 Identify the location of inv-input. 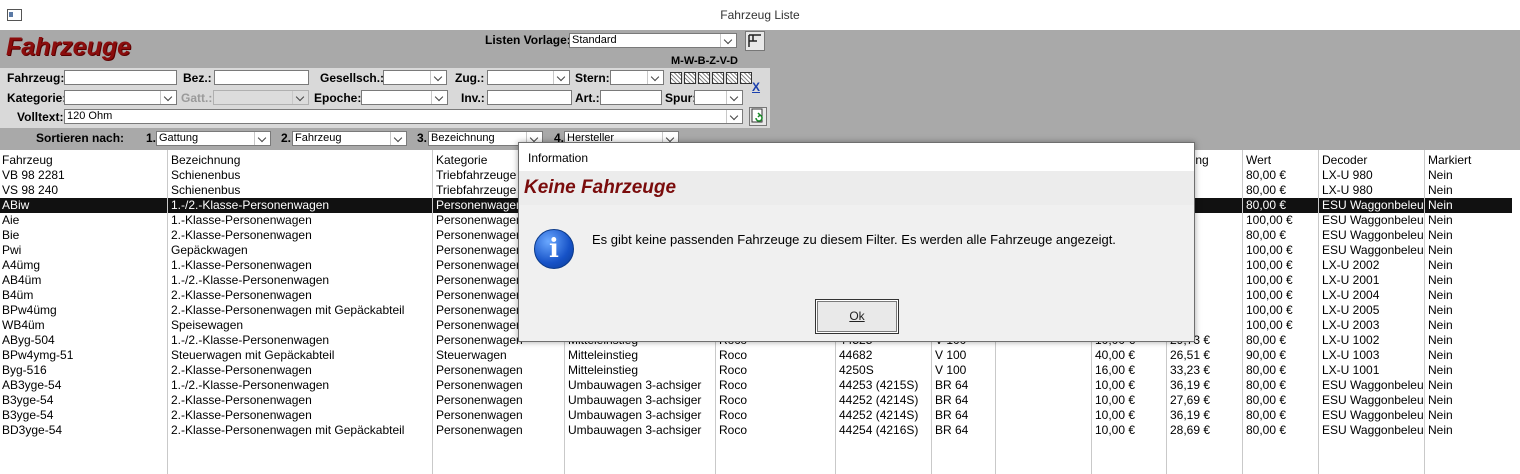
(529, 97).